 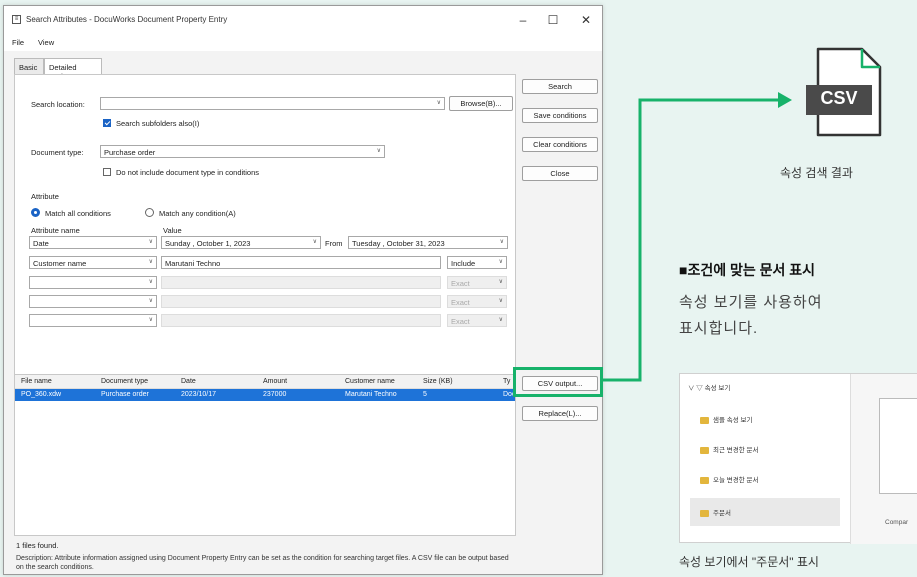 What do you see at coordinates (729, 449) in the screenshot?
I see `preview-folder-item: 최근 변경한 문서` at bounding box center [729, 449].